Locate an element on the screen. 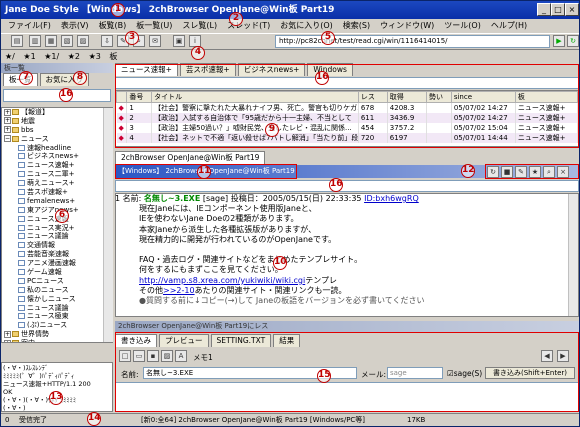 The height and width of the screenshot is (427, 580). tree-board: ビジネスnews+ is located at coordinates (57, 156).